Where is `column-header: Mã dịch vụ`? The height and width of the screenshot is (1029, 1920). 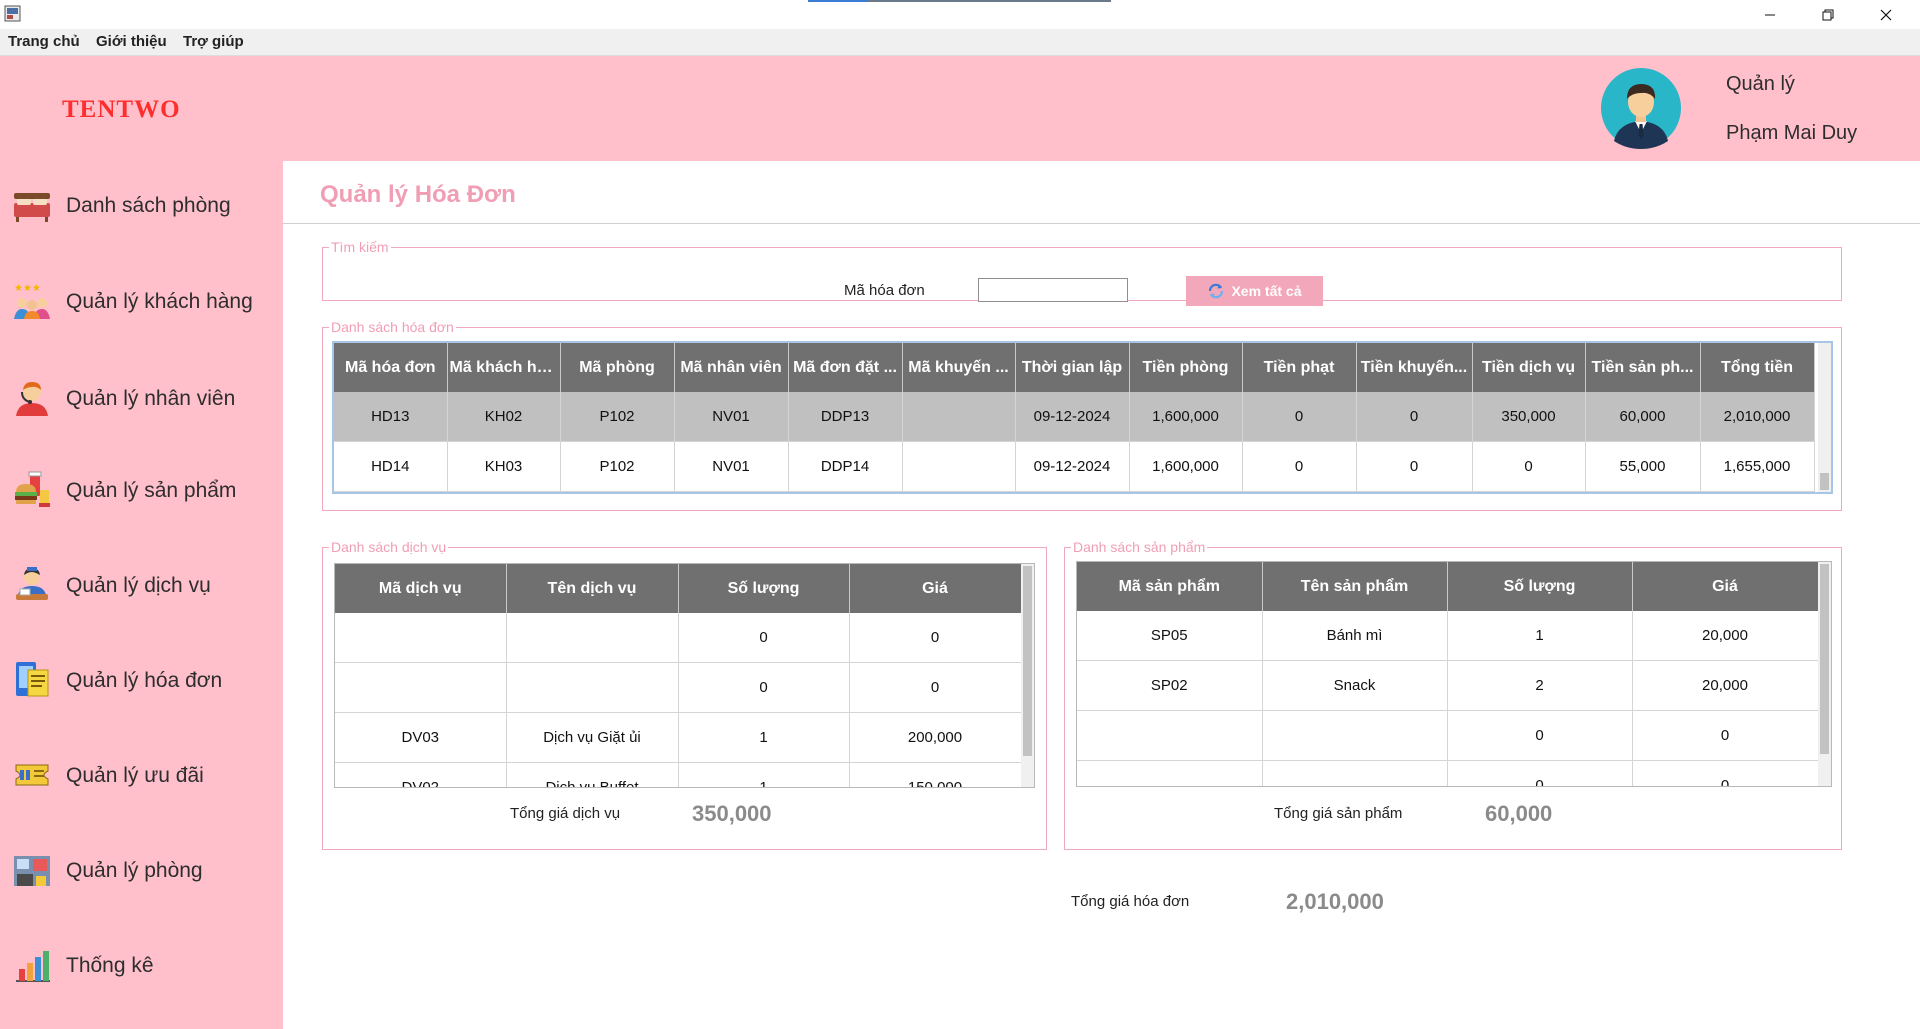 column-header: Mã dịch vụ is located at coordinates (421, 588).